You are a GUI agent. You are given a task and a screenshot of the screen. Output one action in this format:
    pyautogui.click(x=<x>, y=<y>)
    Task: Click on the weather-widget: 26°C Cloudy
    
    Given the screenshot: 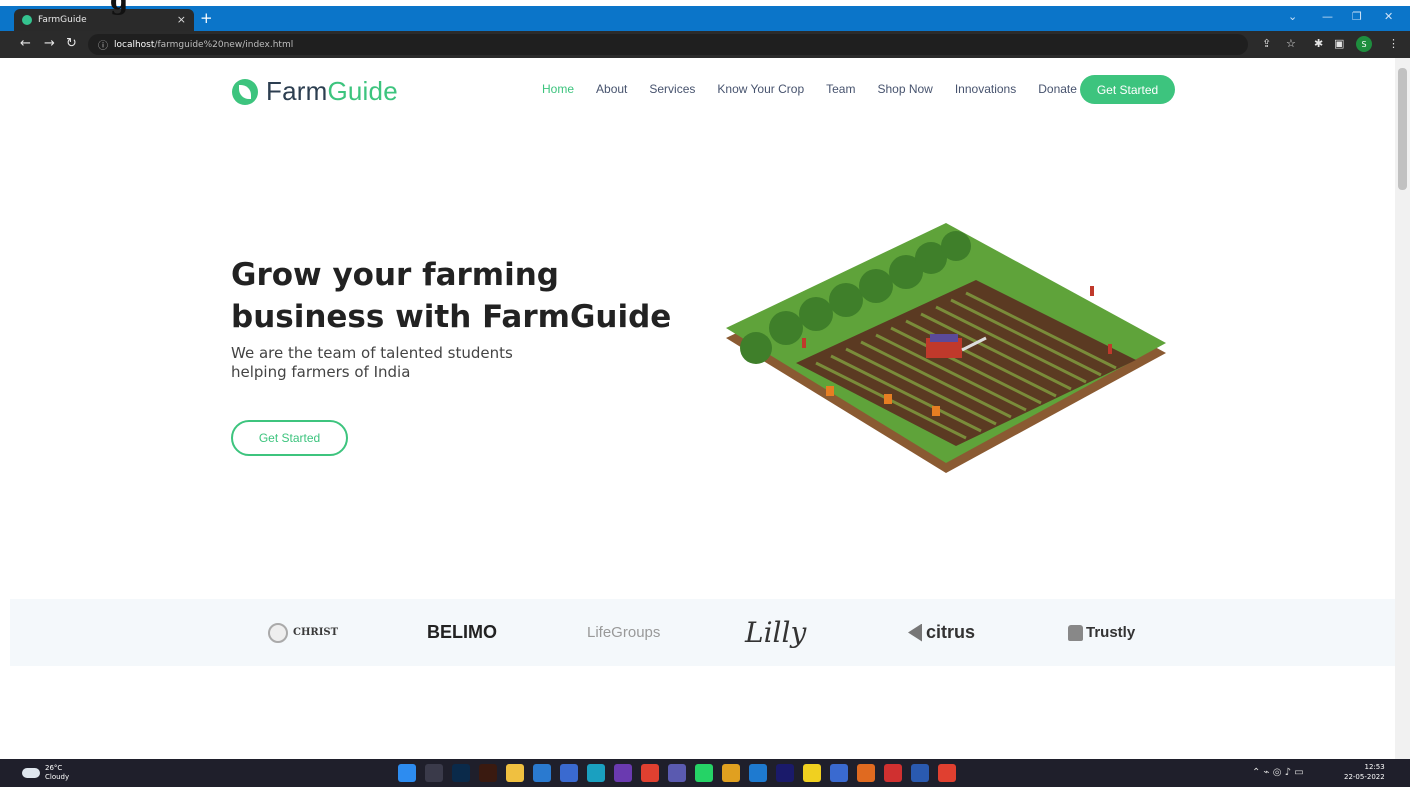 What is the action you would take?
    pyautogui.click(x=45, y=773)
    